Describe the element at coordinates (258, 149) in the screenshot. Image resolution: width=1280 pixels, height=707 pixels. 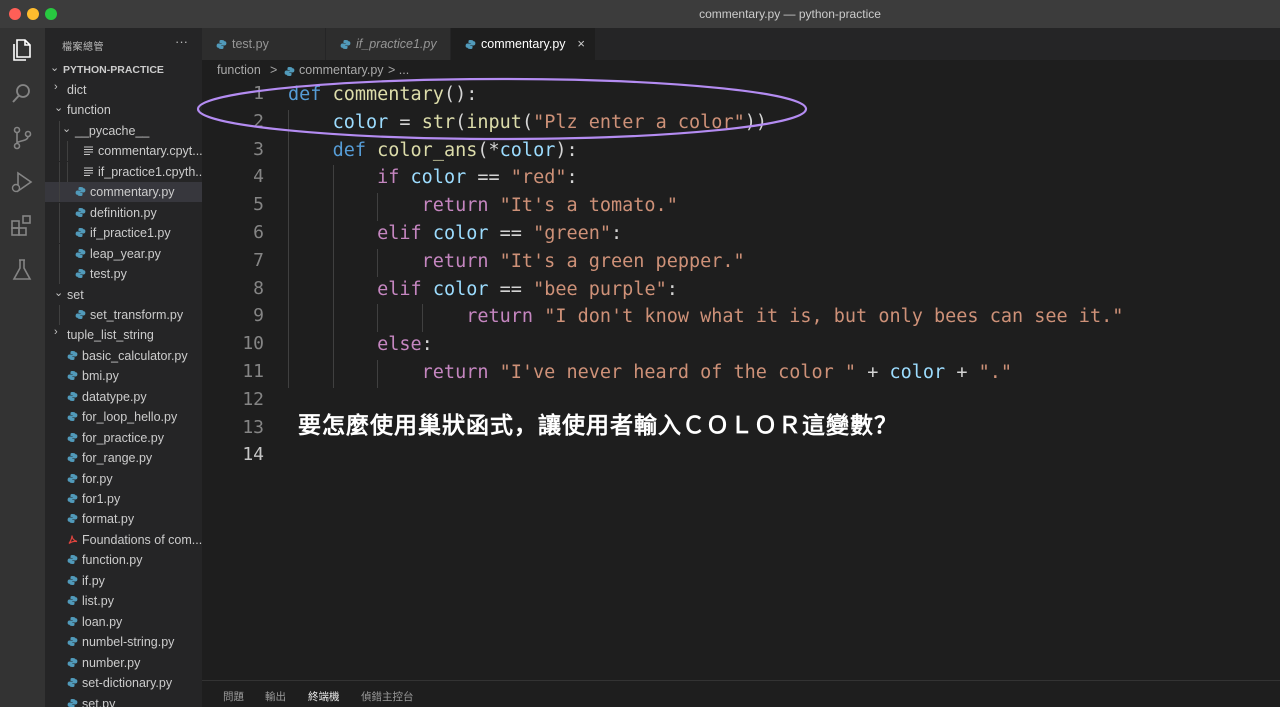
I see `line-number: 3` at that location.